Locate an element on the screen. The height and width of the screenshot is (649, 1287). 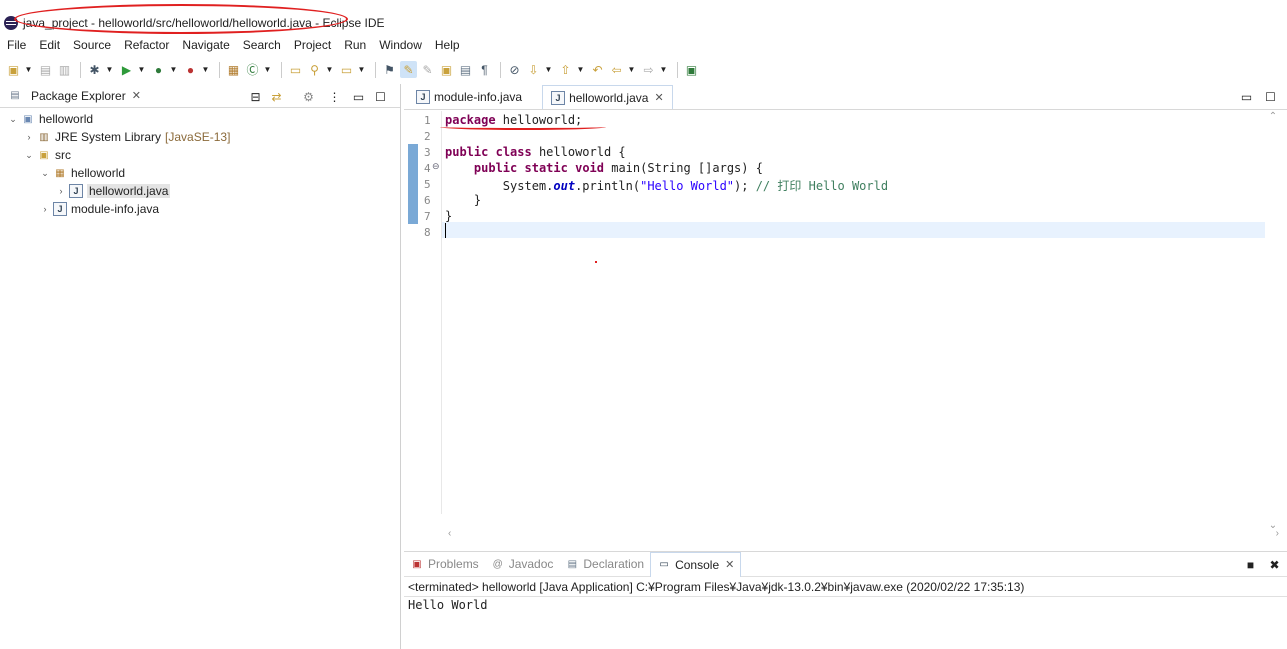
tree-item-helloworld-java: › J helloworld.java is located at coordinates (113, 191).